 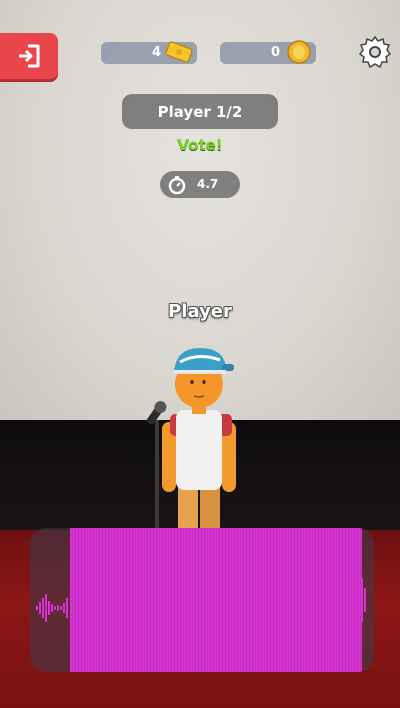 I want to click on exit-door-icon, so click(x=29, y=56).